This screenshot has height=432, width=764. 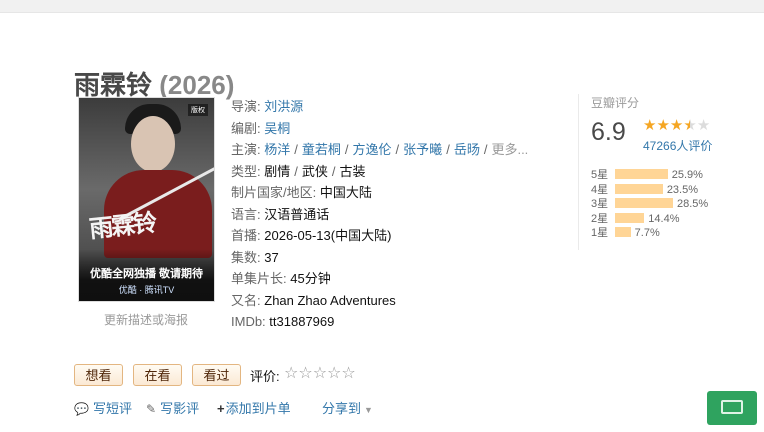 I want to click on rating-distribution: 5星 25.9% 4星 23.5% 3星 28.5% 2星 14.4% 1星 7.7%, so click(x=649, y=204).